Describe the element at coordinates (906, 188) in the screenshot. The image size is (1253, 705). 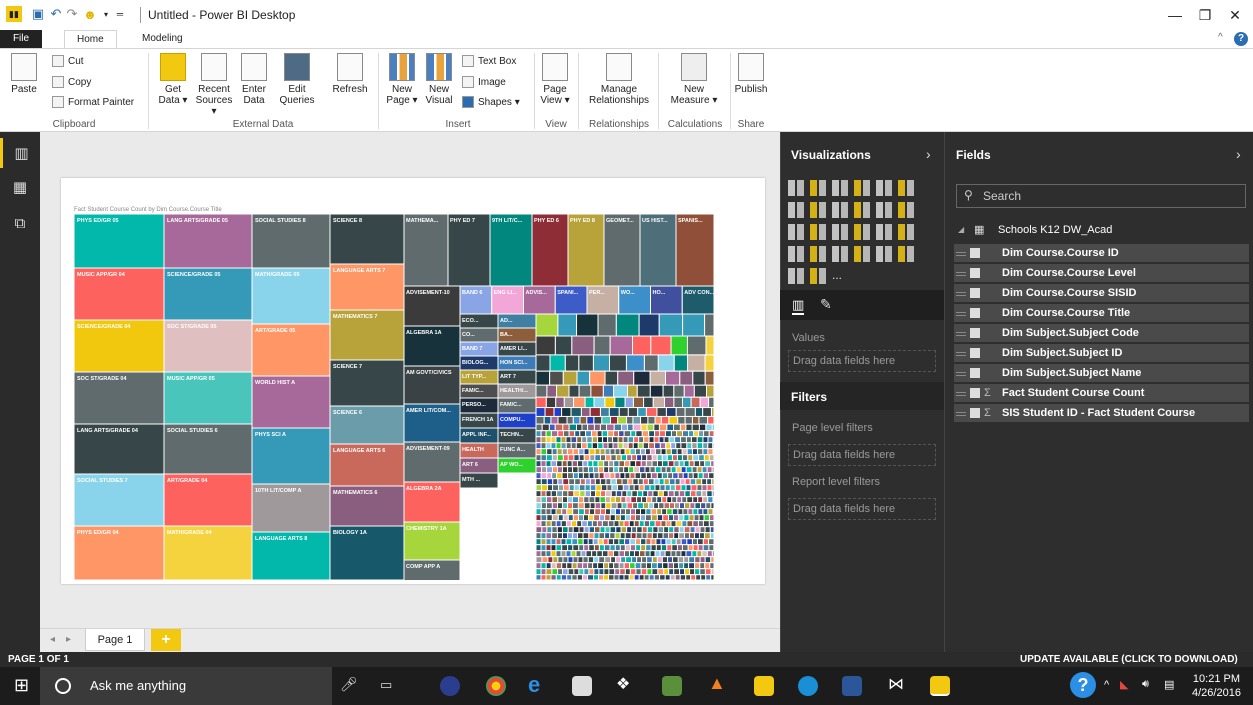
I see `100-column-visual-icon` at that location.